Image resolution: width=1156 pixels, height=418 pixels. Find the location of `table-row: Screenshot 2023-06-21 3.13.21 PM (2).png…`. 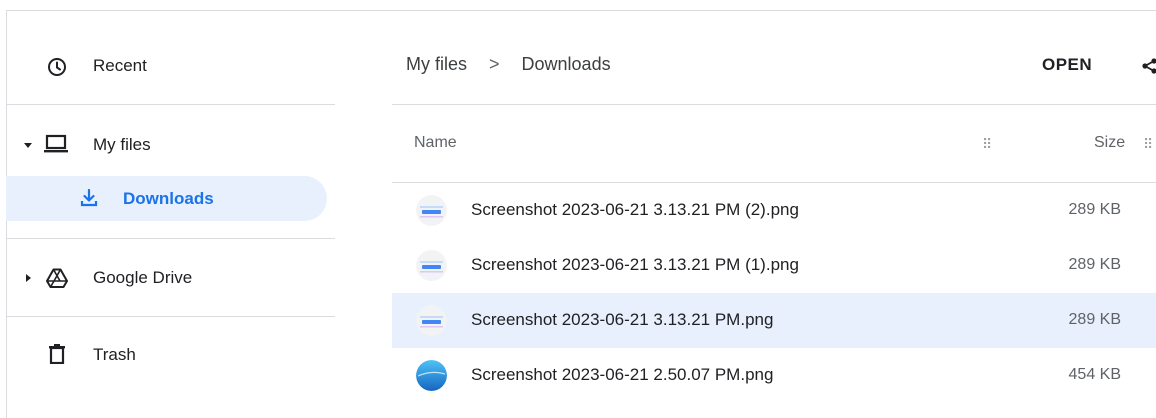

table-row: Screenshot 2023-06-21 3.13.21 PM (2).png… is located at coordinates (774, 210).